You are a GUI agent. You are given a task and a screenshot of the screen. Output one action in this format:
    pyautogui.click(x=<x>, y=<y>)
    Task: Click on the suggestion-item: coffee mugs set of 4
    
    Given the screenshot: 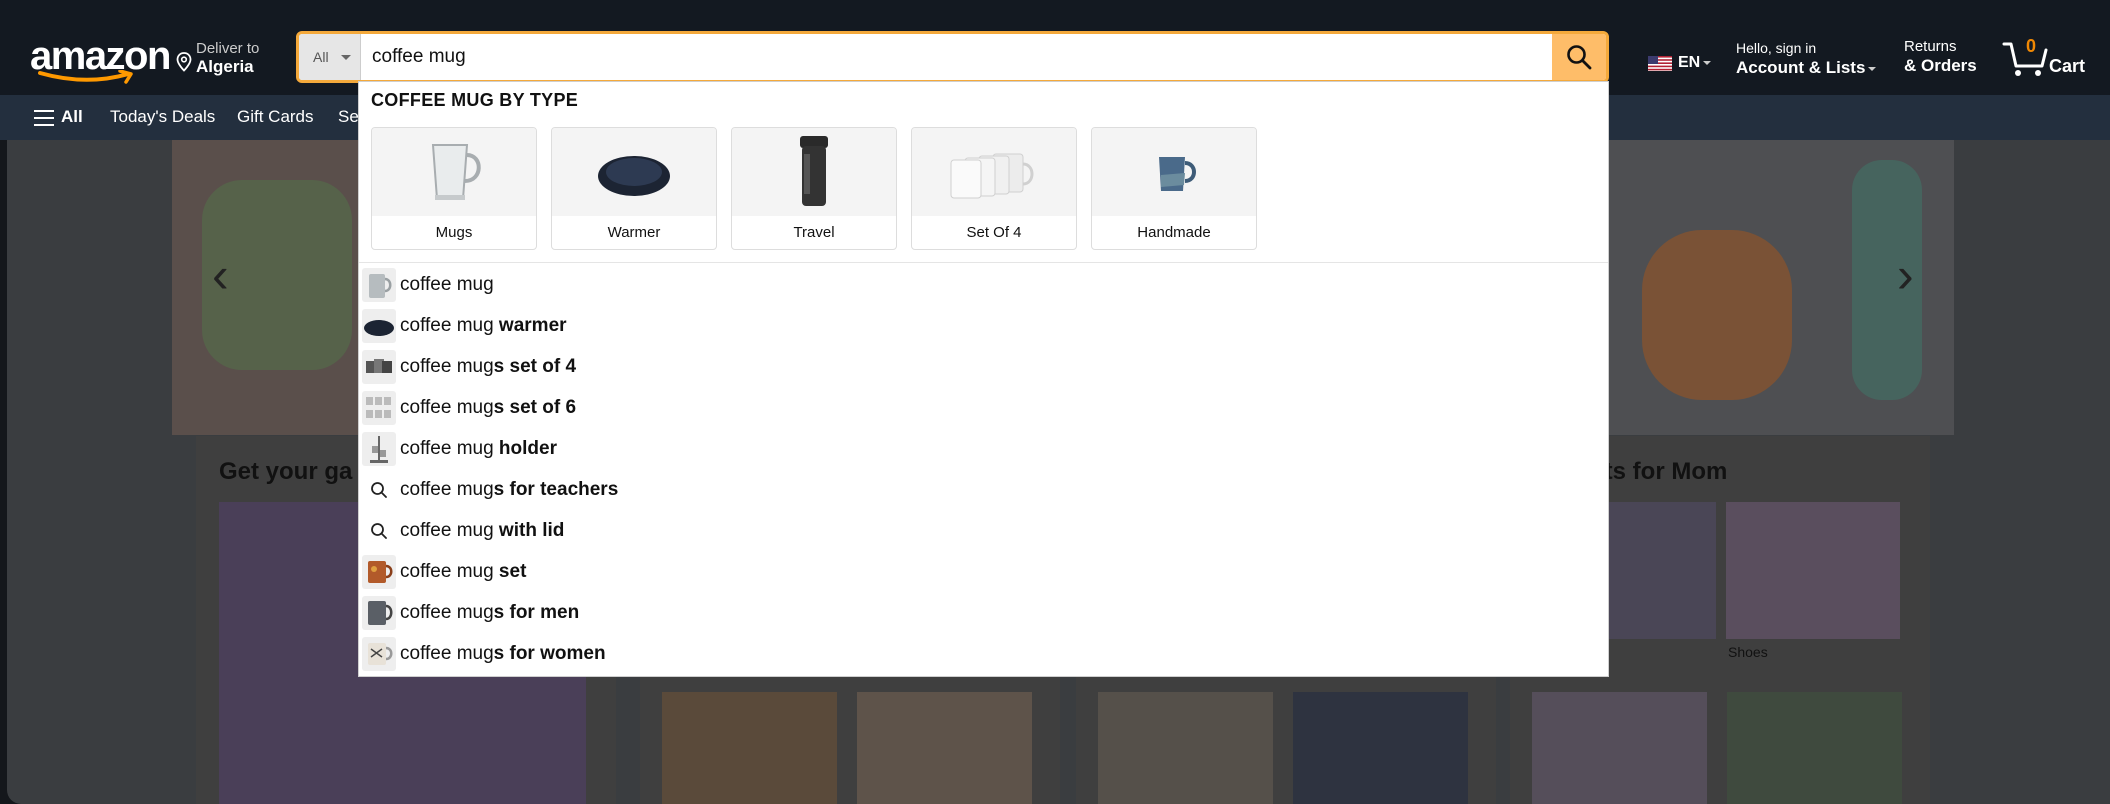 What is the action you would take?
    pyautogui.click(x=983, y=366)
    